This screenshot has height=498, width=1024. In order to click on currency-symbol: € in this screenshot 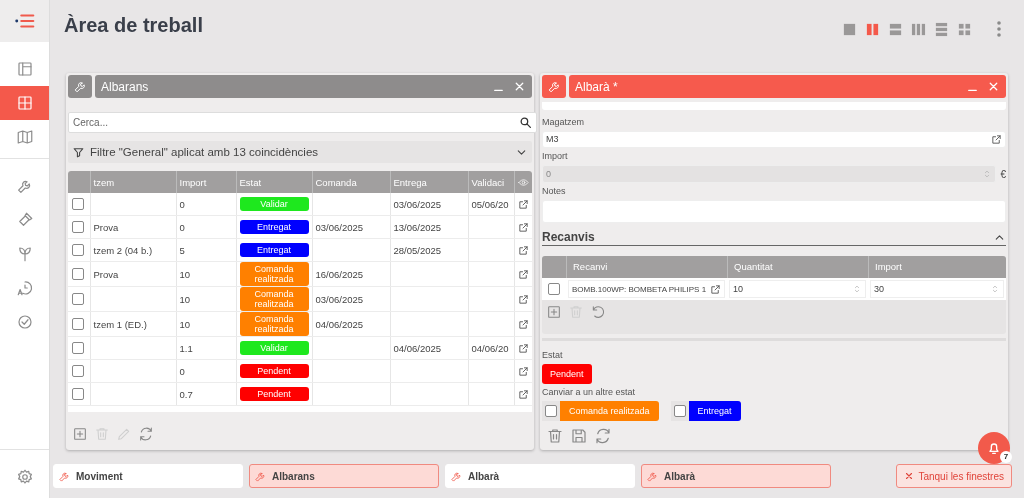, I will do `click(1003, 174)`.